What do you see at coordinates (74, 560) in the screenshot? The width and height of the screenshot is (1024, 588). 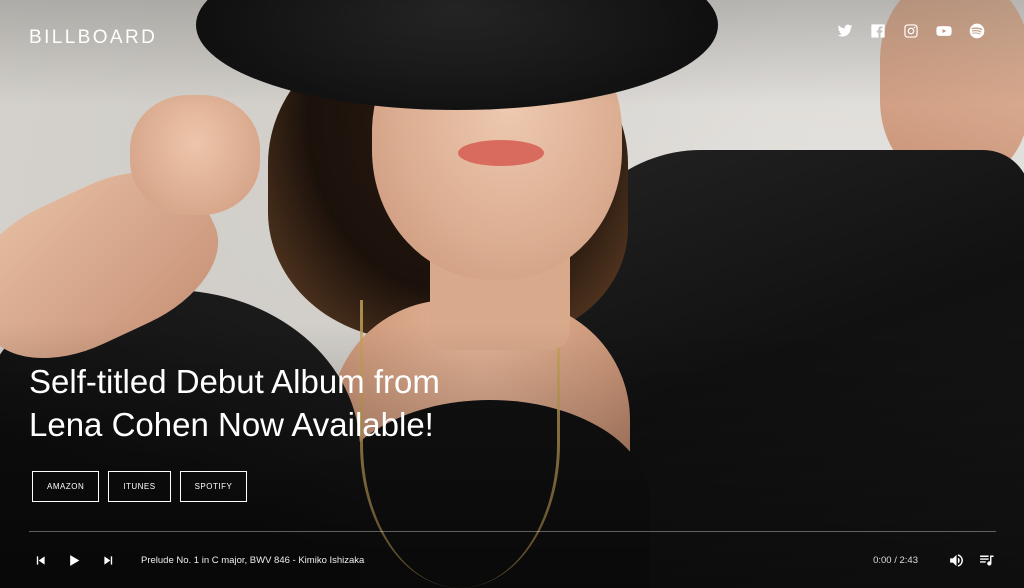 I see `play-icon` at bounding box center [74, 560].